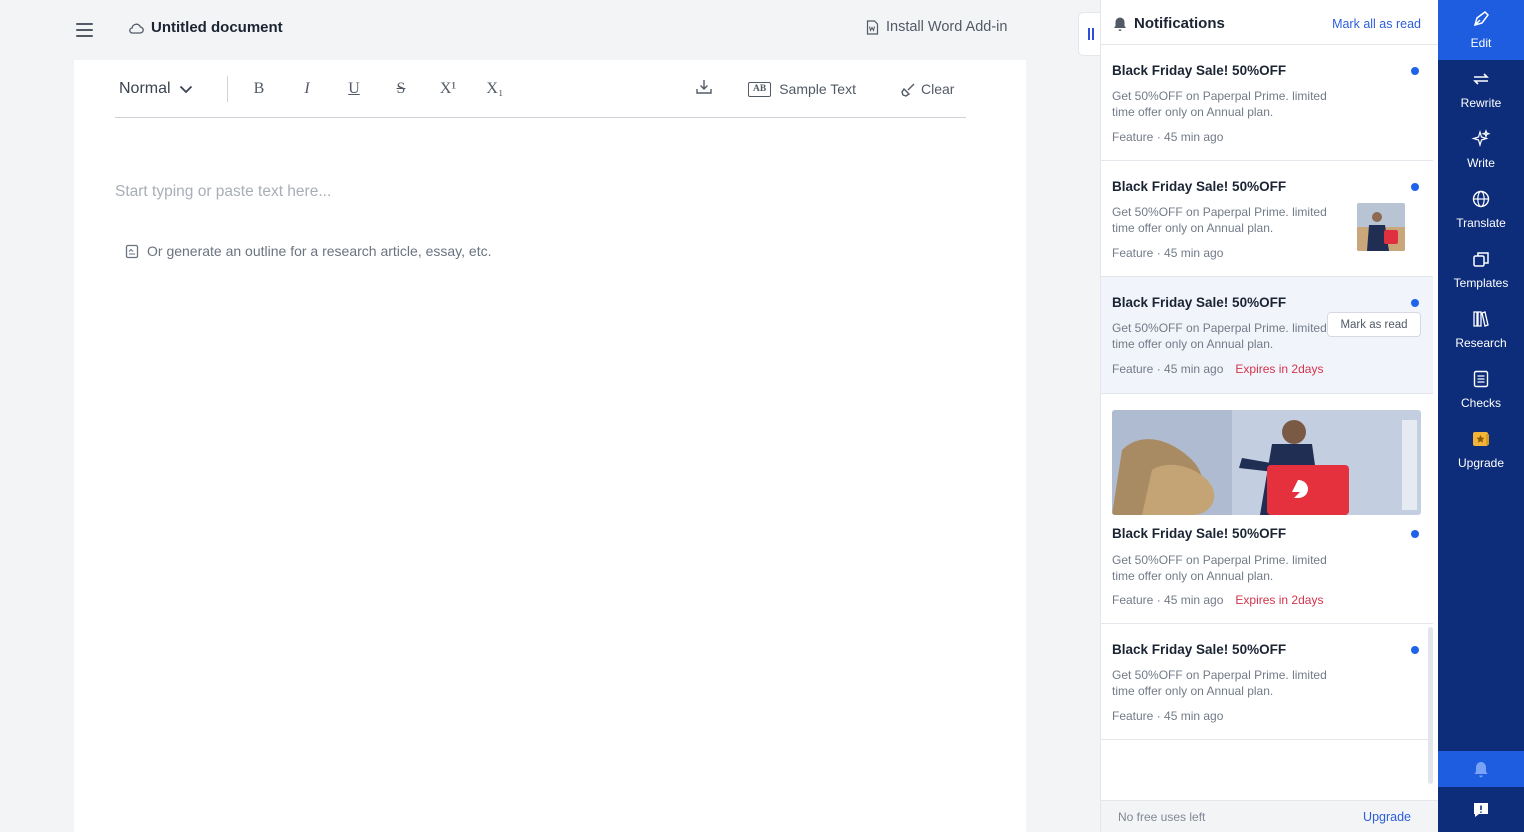 The image size is (1524, 832). I want to click on nav-feedback-button, so click(1481, 810).